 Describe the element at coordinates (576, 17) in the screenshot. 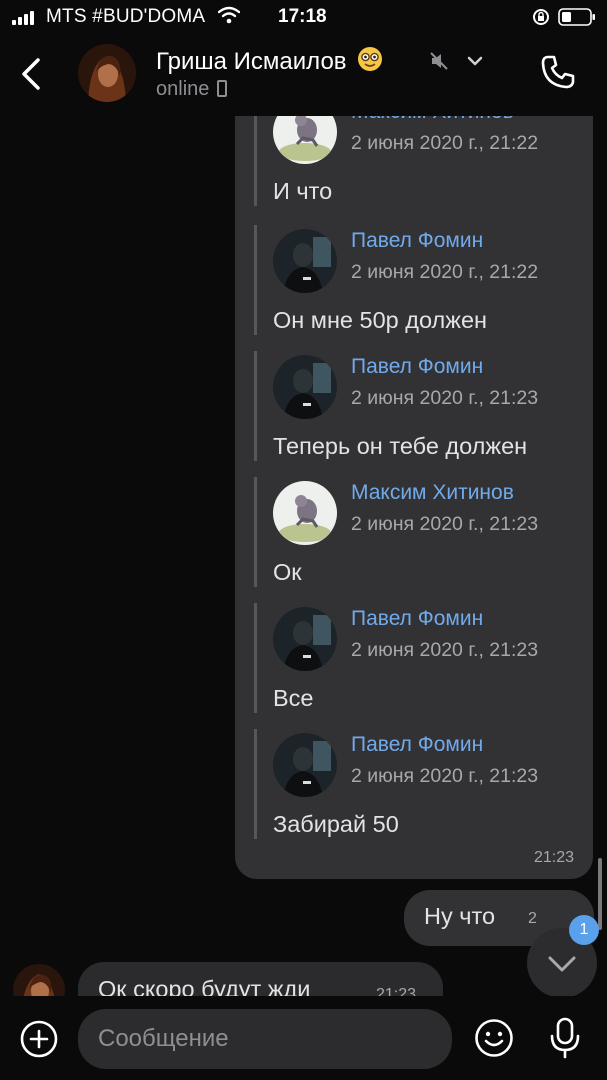

I see `battery-icon` at that location.